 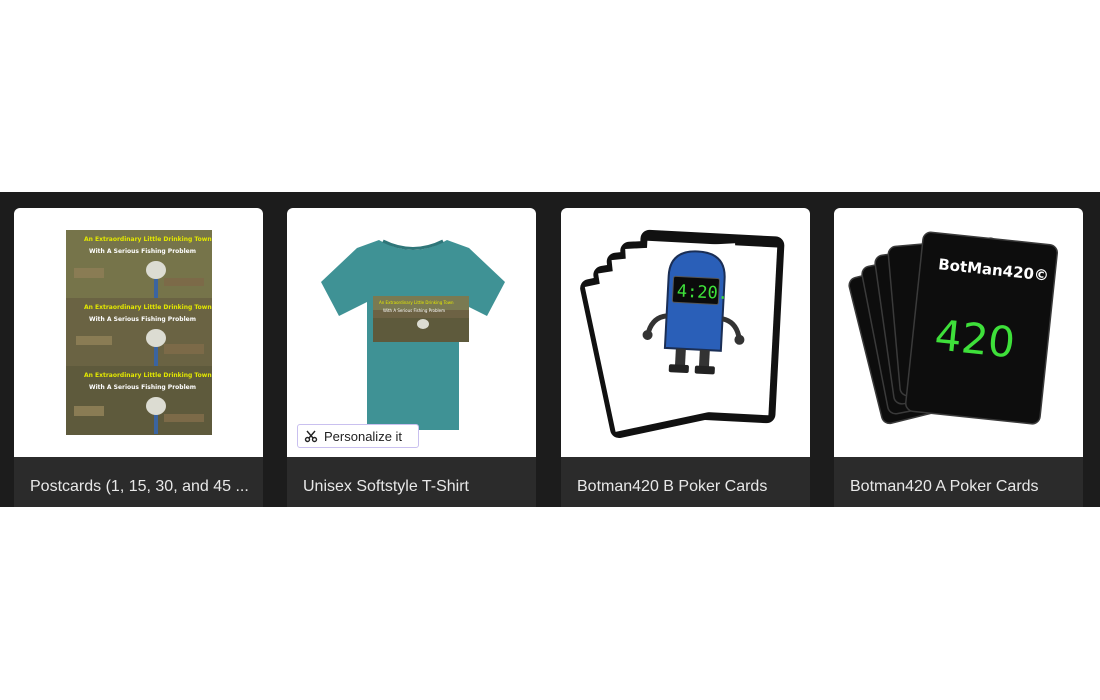 What do you see at coordinates (702, 292) in the screenshot?
I see `robot-display: 4:20.` at bounding box center [702, 292].